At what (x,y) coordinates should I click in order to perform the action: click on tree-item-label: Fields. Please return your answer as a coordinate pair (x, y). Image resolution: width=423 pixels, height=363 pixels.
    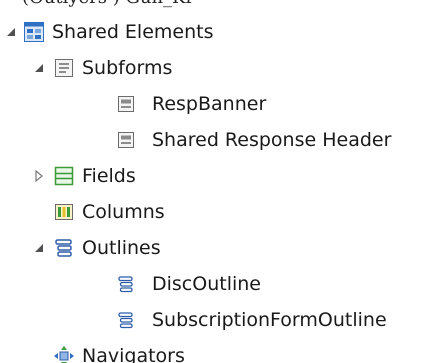
    Looking at the image, I should click on (109, 176).